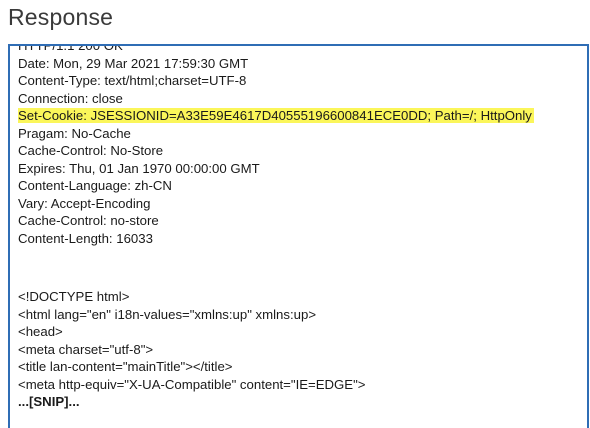 The image size is (590, 428). I want to click on header-content-length: Content-Length: 16033, so click(85, 238).